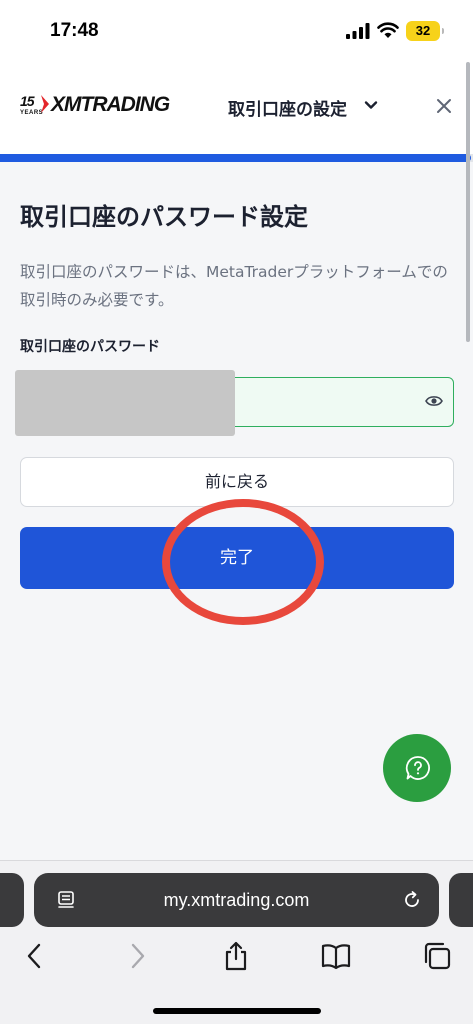  Describe the element at coordinates (236, 31) in the screenshot. I see `status-bar: 17:48 32` at that location.